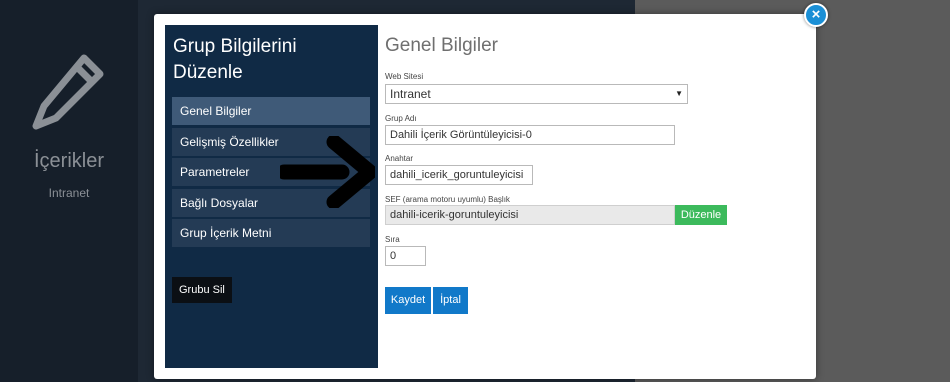  What do you see at coordinates (530, 135) in the screenshot?
I see `group-name-input: Dahili İçerik Görüntüleyicisi-0` at bounding box center [530, 135].